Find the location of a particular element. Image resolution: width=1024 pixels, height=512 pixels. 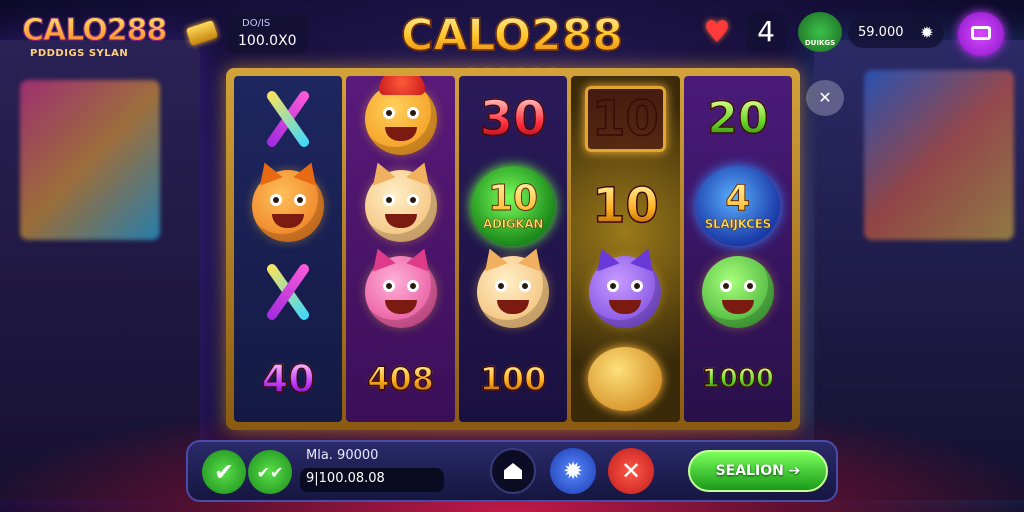

balance-value: 100.0X0 is located at coordinates (267, 41).